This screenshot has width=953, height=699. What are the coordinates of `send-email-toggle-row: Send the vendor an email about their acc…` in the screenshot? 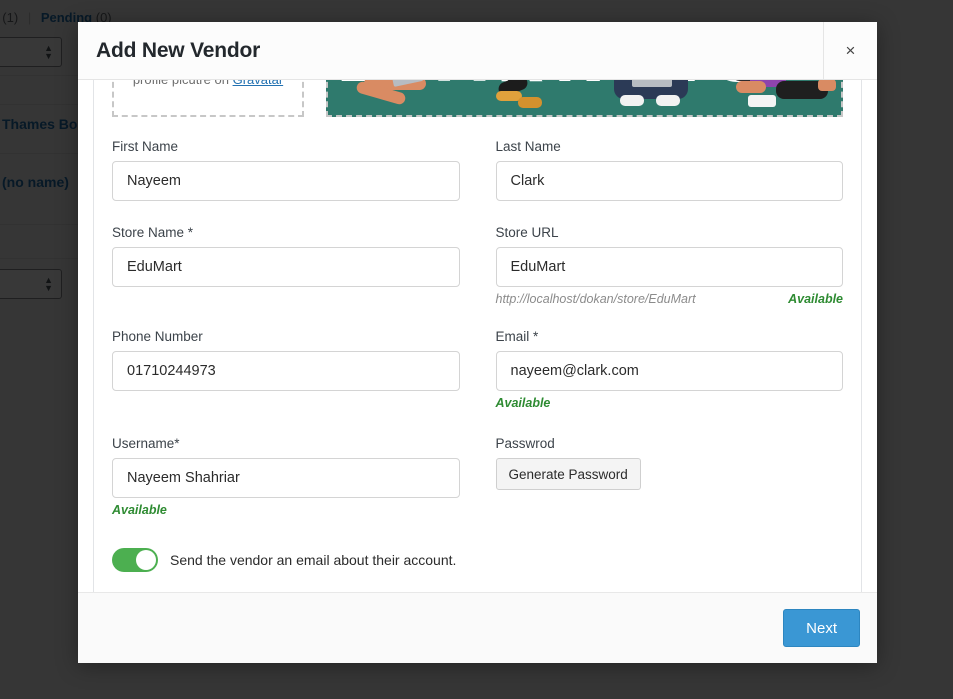 It's located at (477, 560).